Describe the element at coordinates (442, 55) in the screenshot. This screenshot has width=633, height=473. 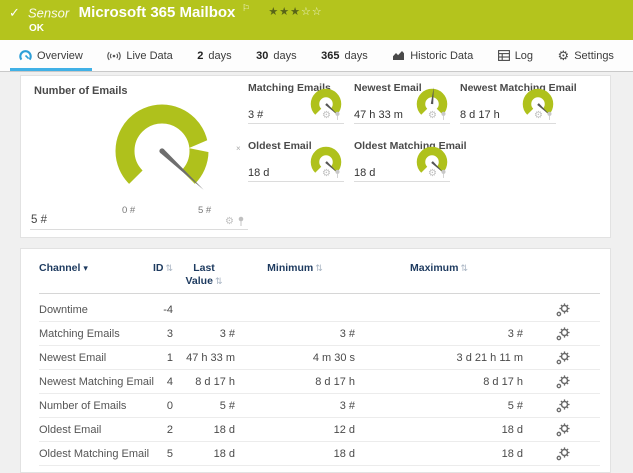
I see `tab-label: Historic Data` at that location.